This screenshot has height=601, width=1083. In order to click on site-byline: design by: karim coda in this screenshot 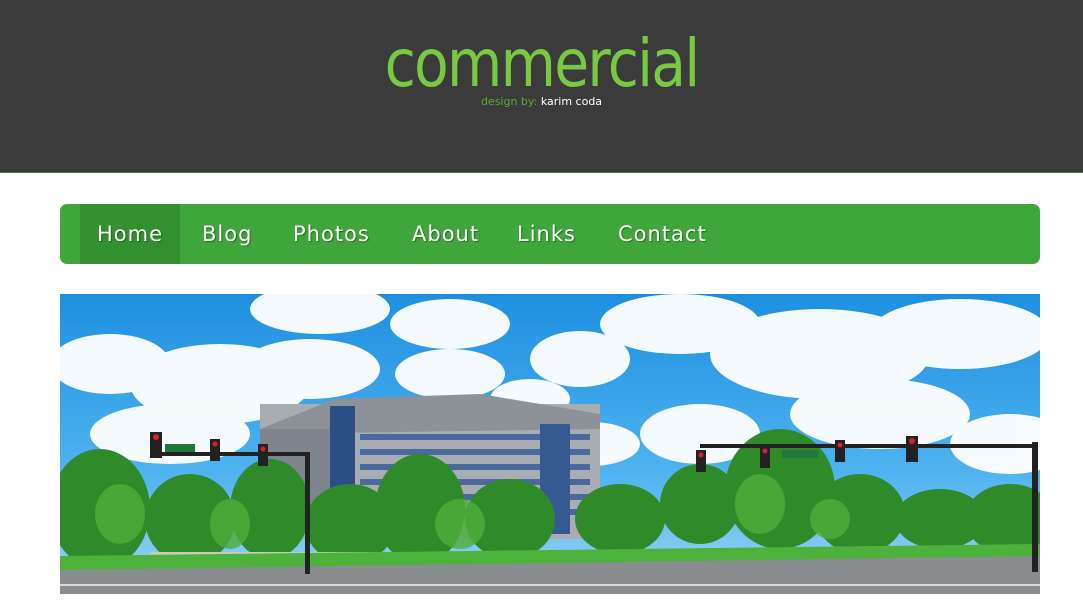, I will do `click(541, 102)`.